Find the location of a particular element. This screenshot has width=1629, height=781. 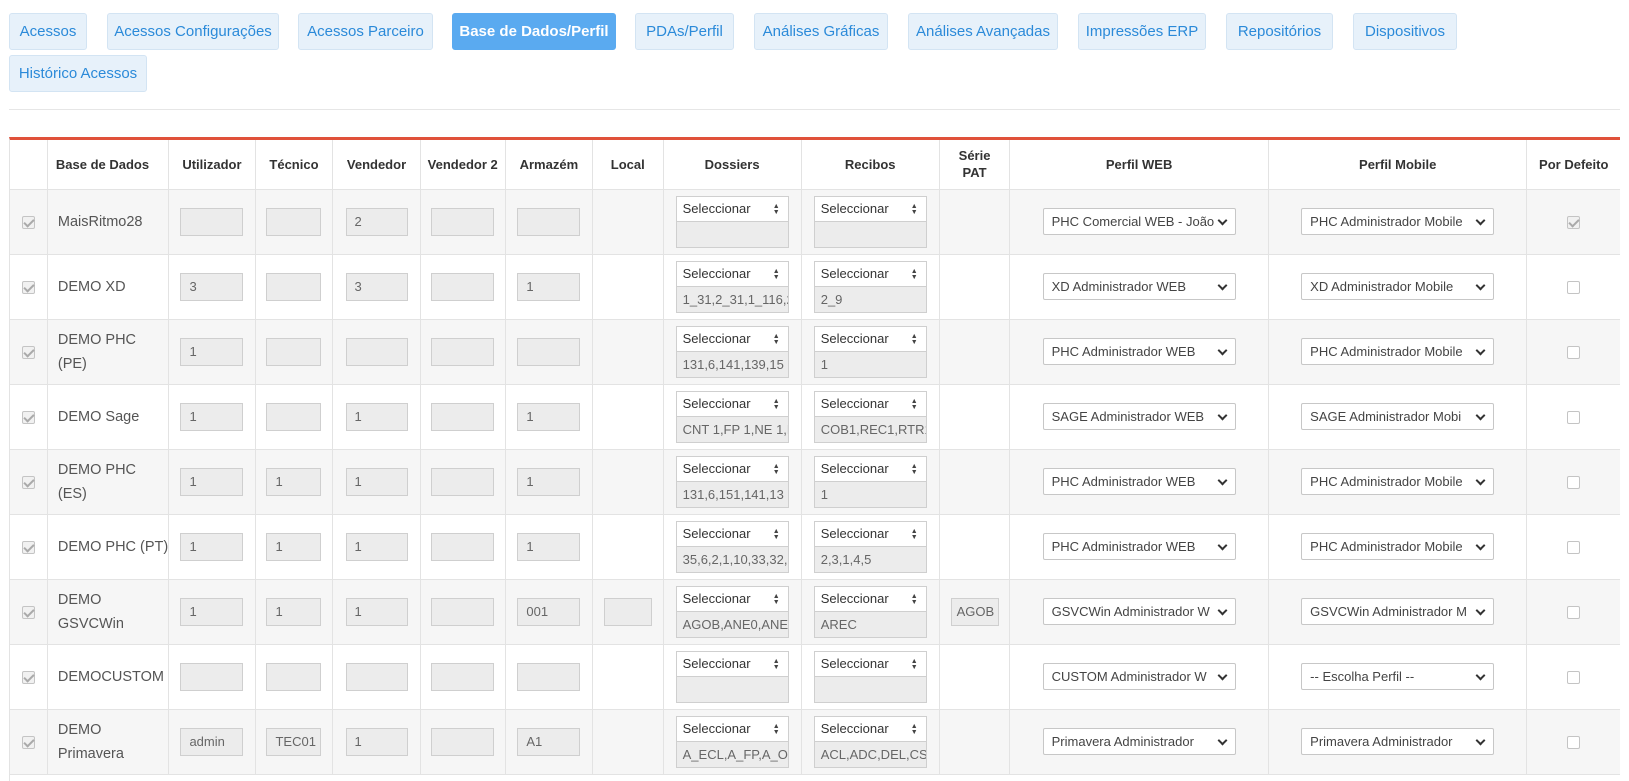

perfil-web-select: XD Administrador WEB is located at coordinates (1139, 286).